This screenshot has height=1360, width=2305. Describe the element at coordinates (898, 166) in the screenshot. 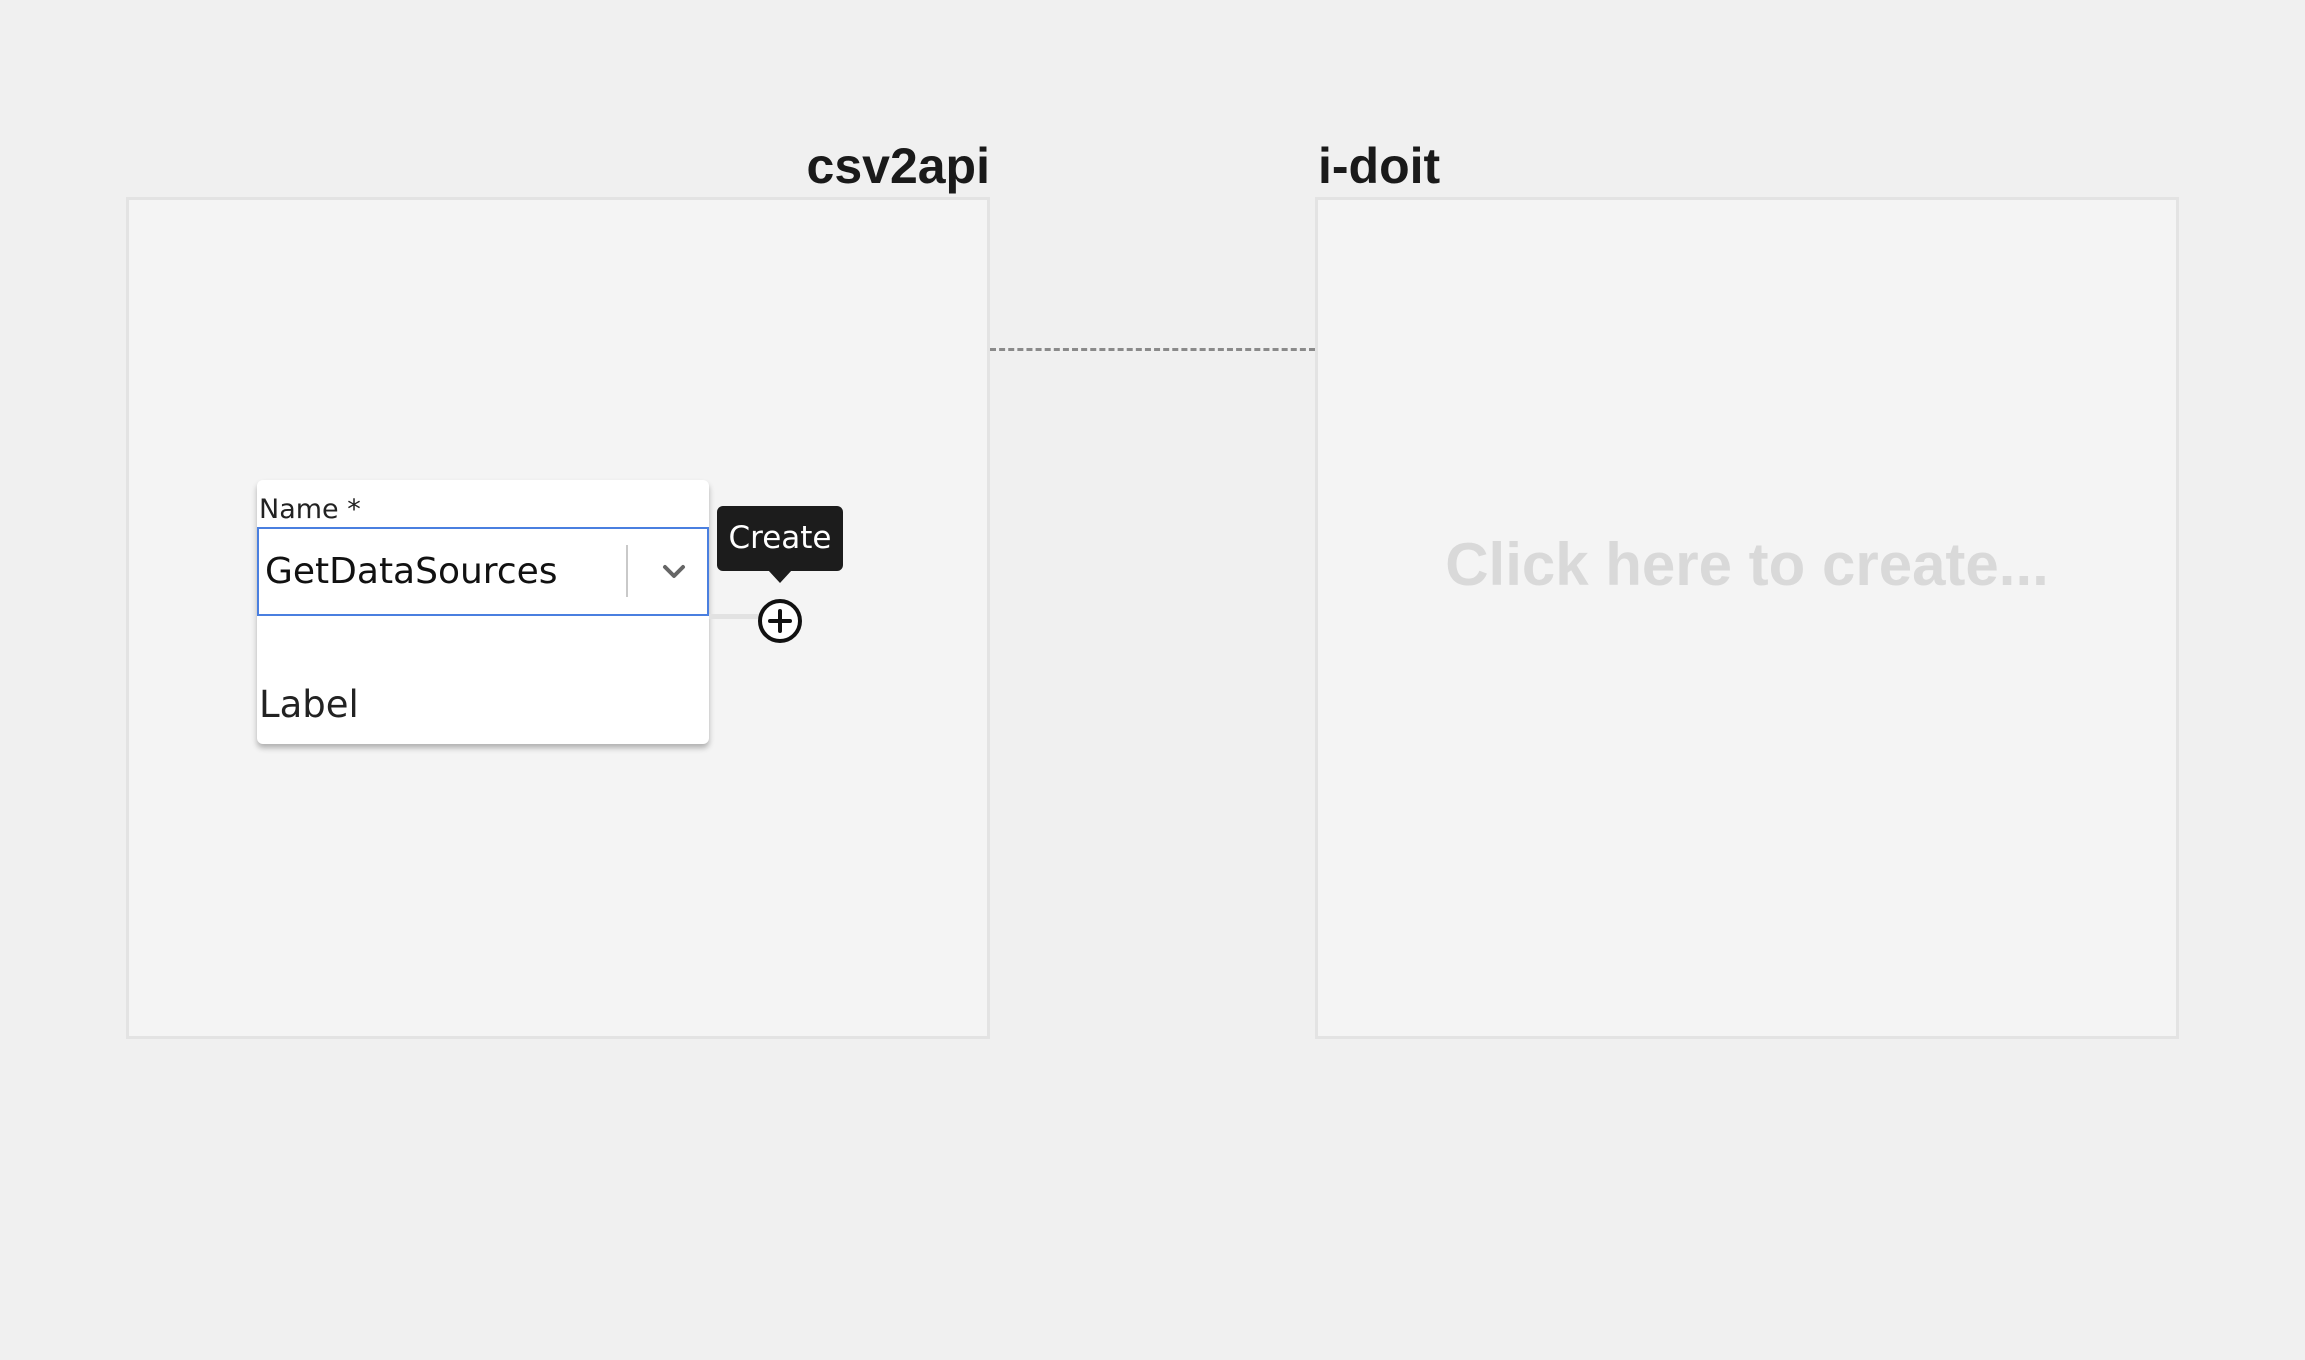

I see `source-panel-title: csv2api` at that location.